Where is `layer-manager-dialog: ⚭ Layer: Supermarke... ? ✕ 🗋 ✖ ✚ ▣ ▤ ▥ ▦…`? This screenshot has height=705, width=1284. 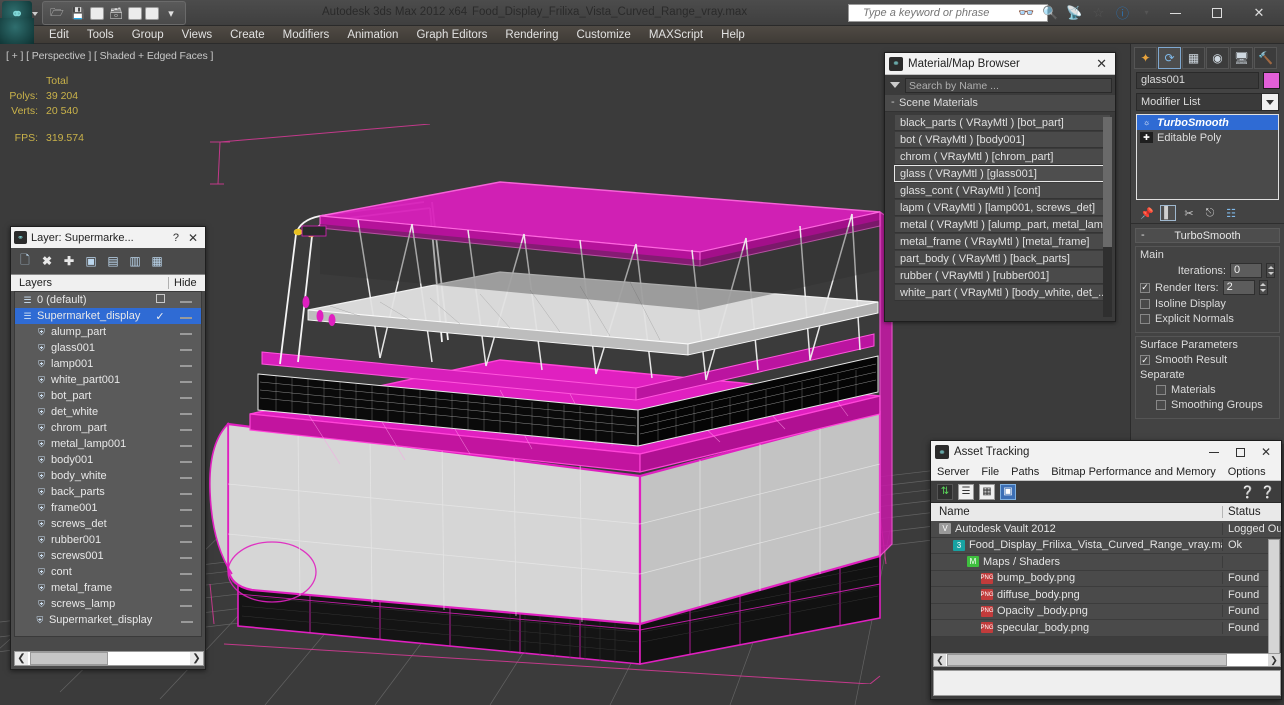 layer-manager-dialog: ⚭ Layer: Supermarke... ? ✕ 🗋 ✖ ✚ ▣ ▤ ▥ ▦… is located at coordinates (108, 448).